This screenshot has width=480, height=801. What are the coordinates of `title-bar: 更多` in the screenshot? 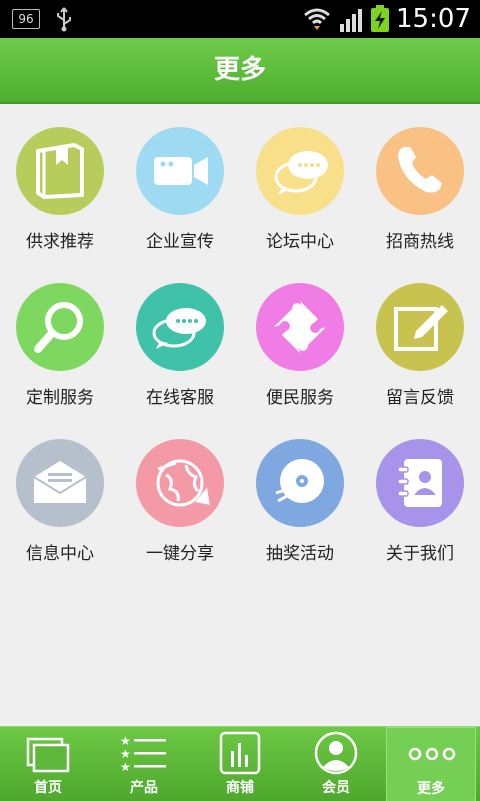 It's located at (240, 71).